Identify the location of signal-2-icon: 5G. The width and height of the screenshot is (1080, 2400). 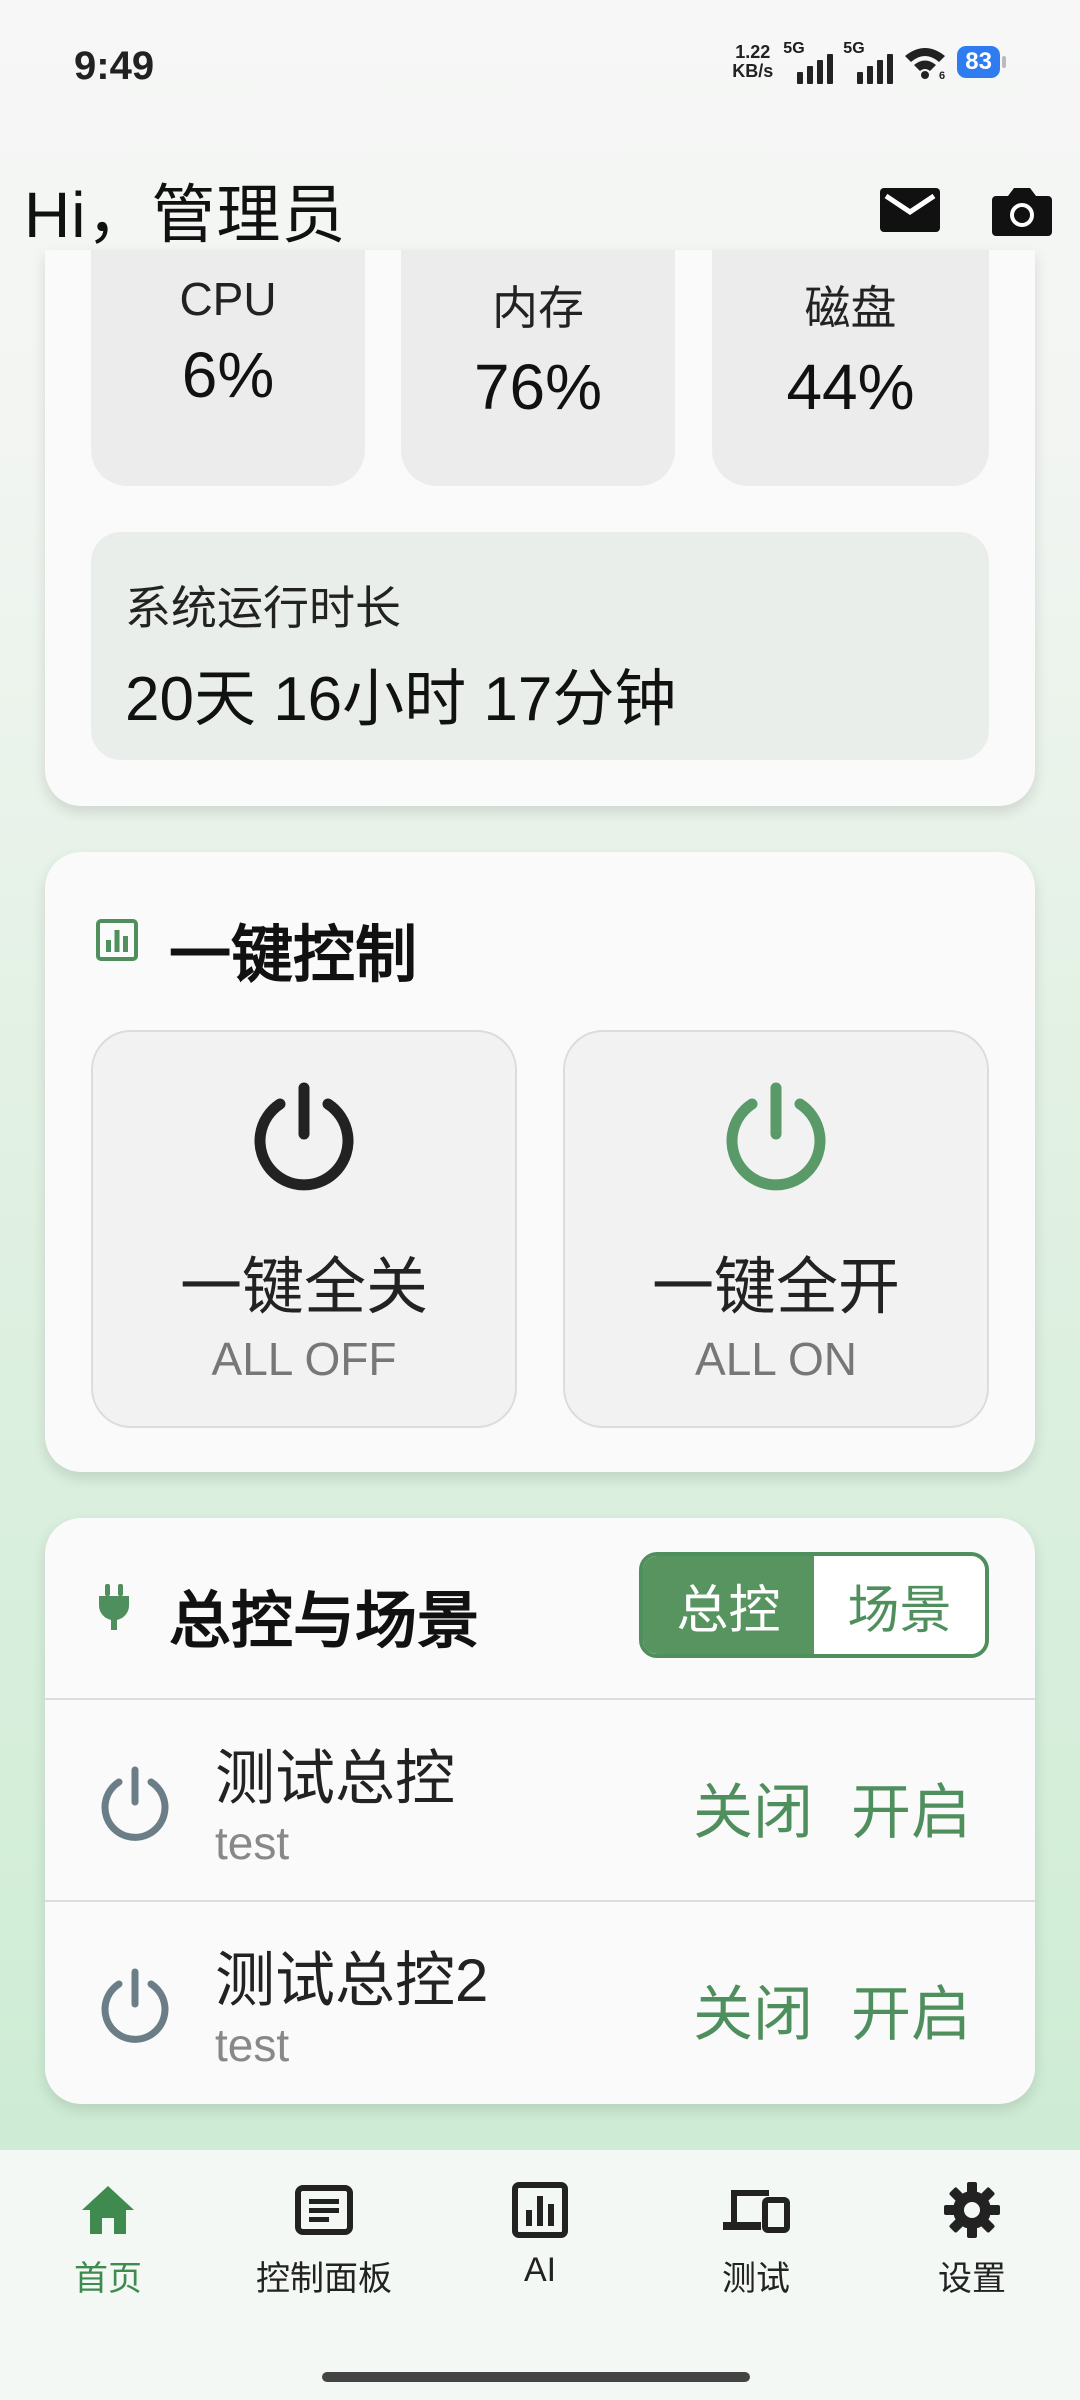
(868, 62).